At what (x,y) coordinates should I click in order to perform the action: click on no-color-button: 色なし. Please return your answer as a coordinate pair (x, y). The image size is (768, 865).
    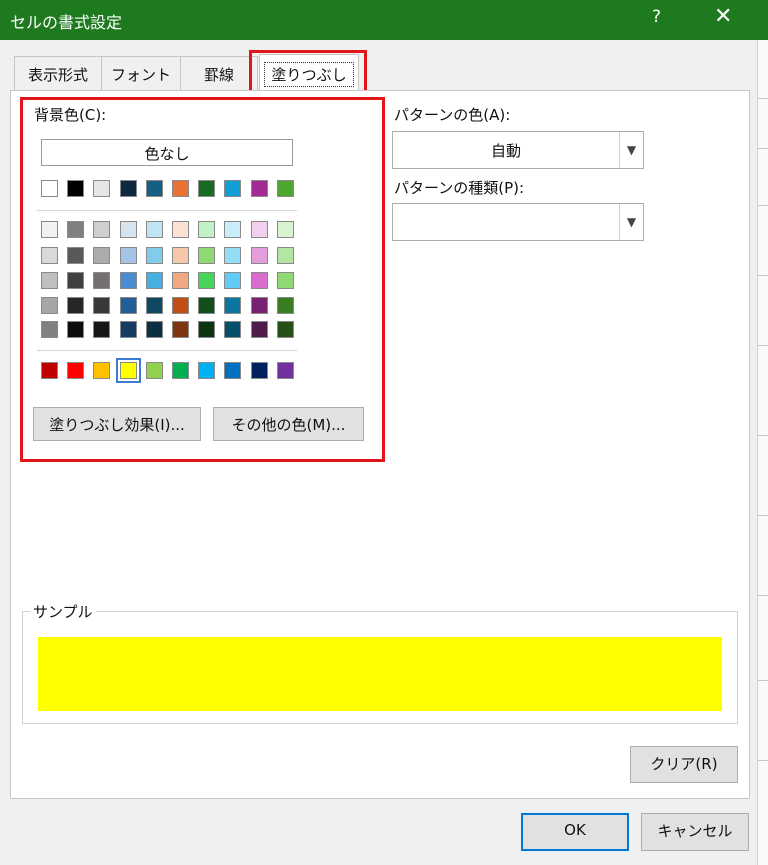
    Looking at the image, I should click on (167, 152).